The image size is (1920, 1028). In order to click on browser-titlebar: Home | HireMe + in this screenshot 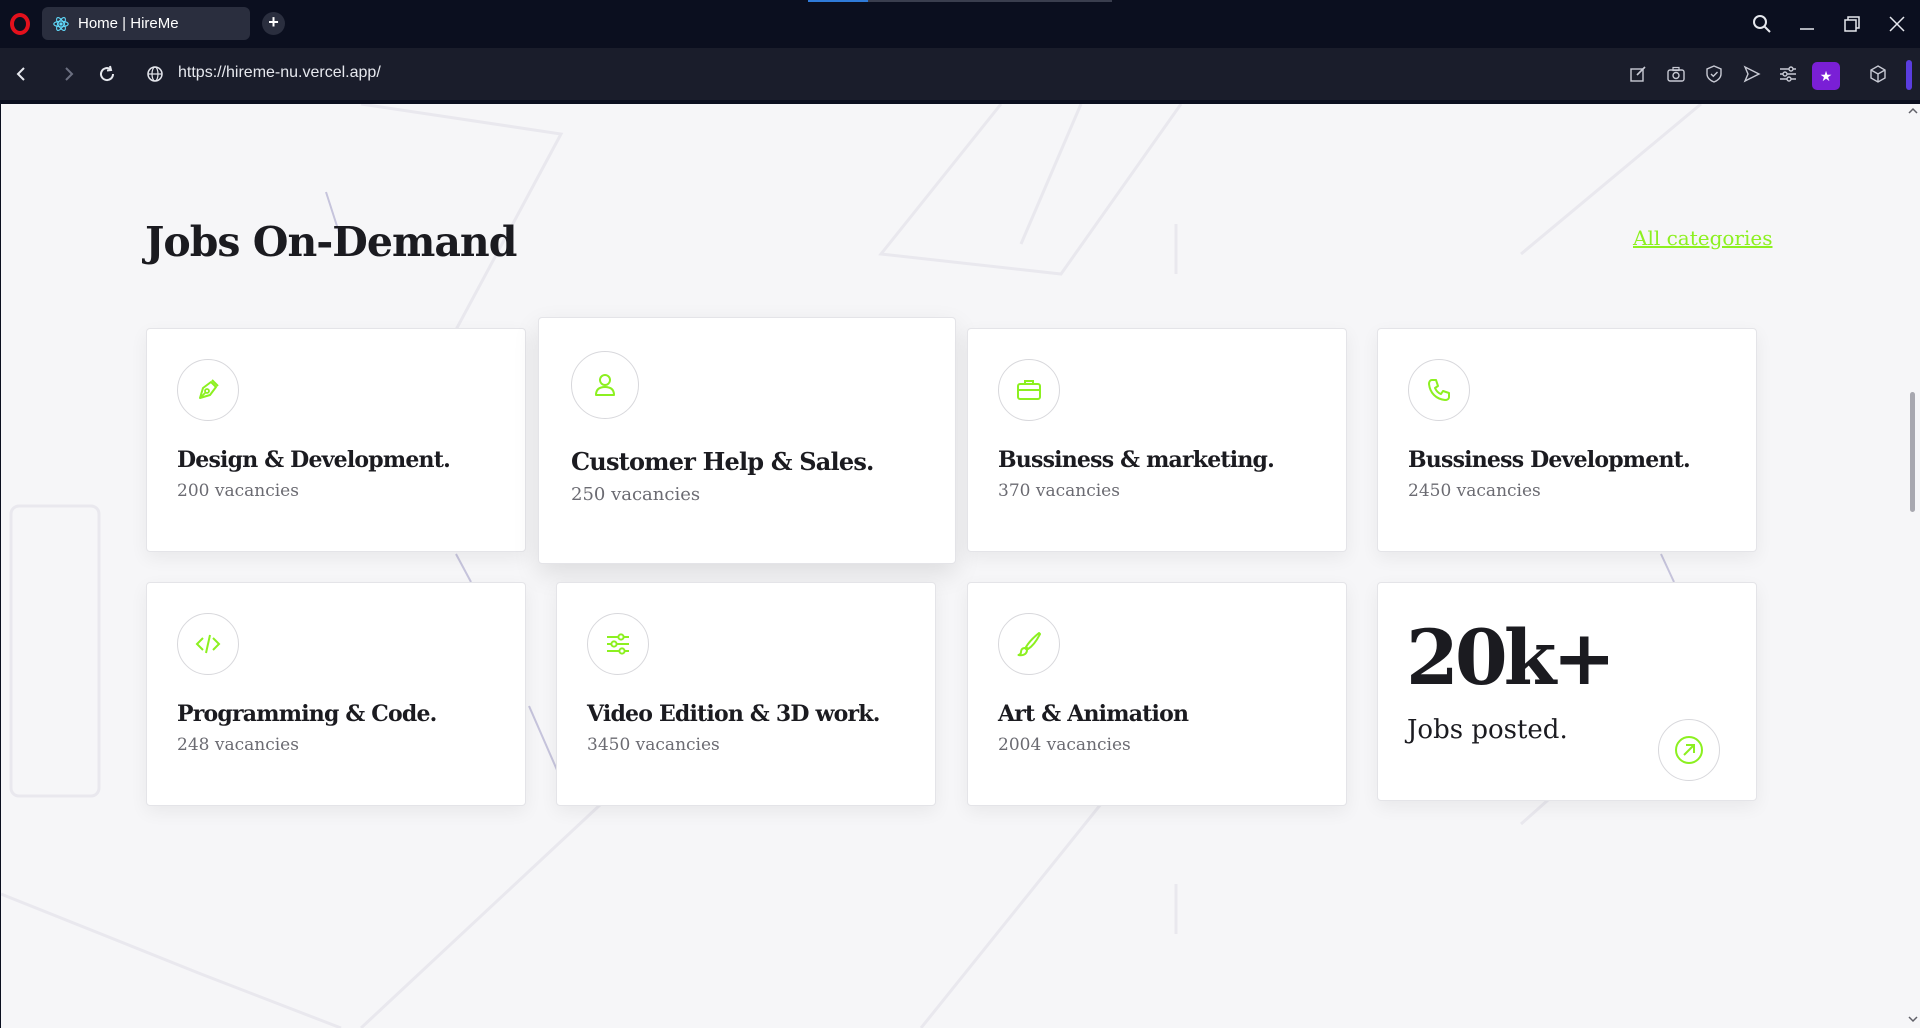, I will do `click(960, 24)`.